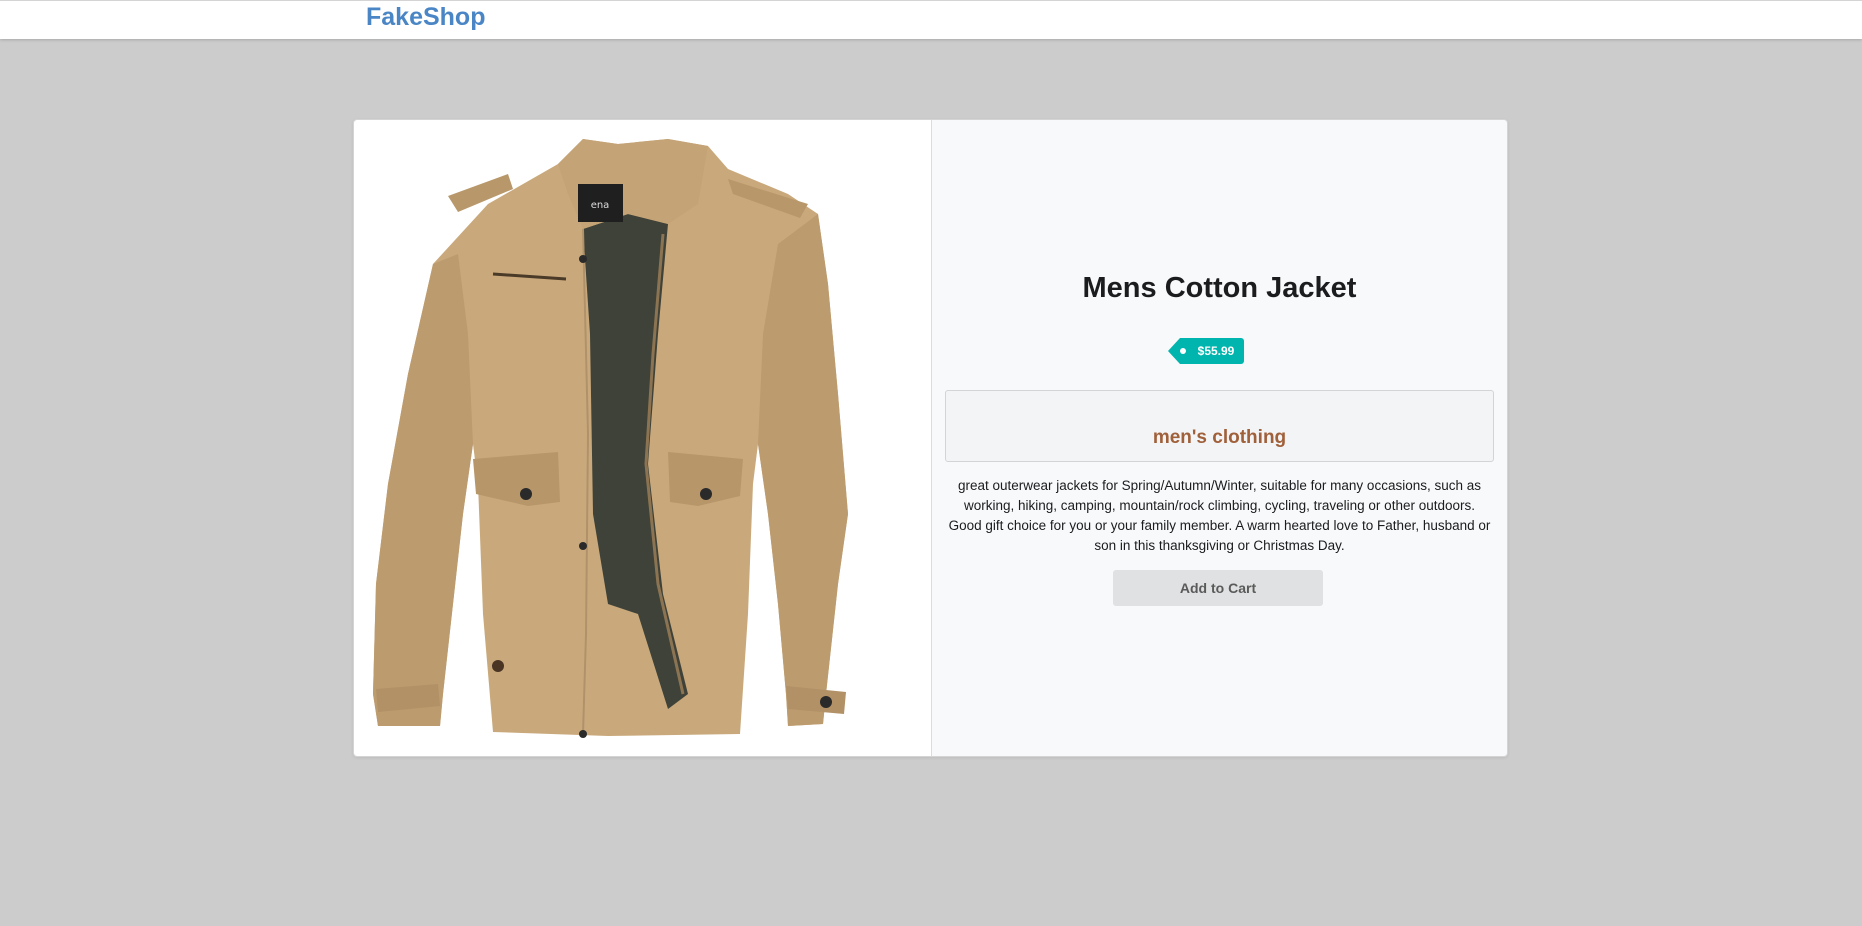 This screenshot has width=1862, height=926. What do you see at coordinates (425, 17) in the screenshot?
I see `brand-logo-link: FakeShop` at bounding box center [425, 17].